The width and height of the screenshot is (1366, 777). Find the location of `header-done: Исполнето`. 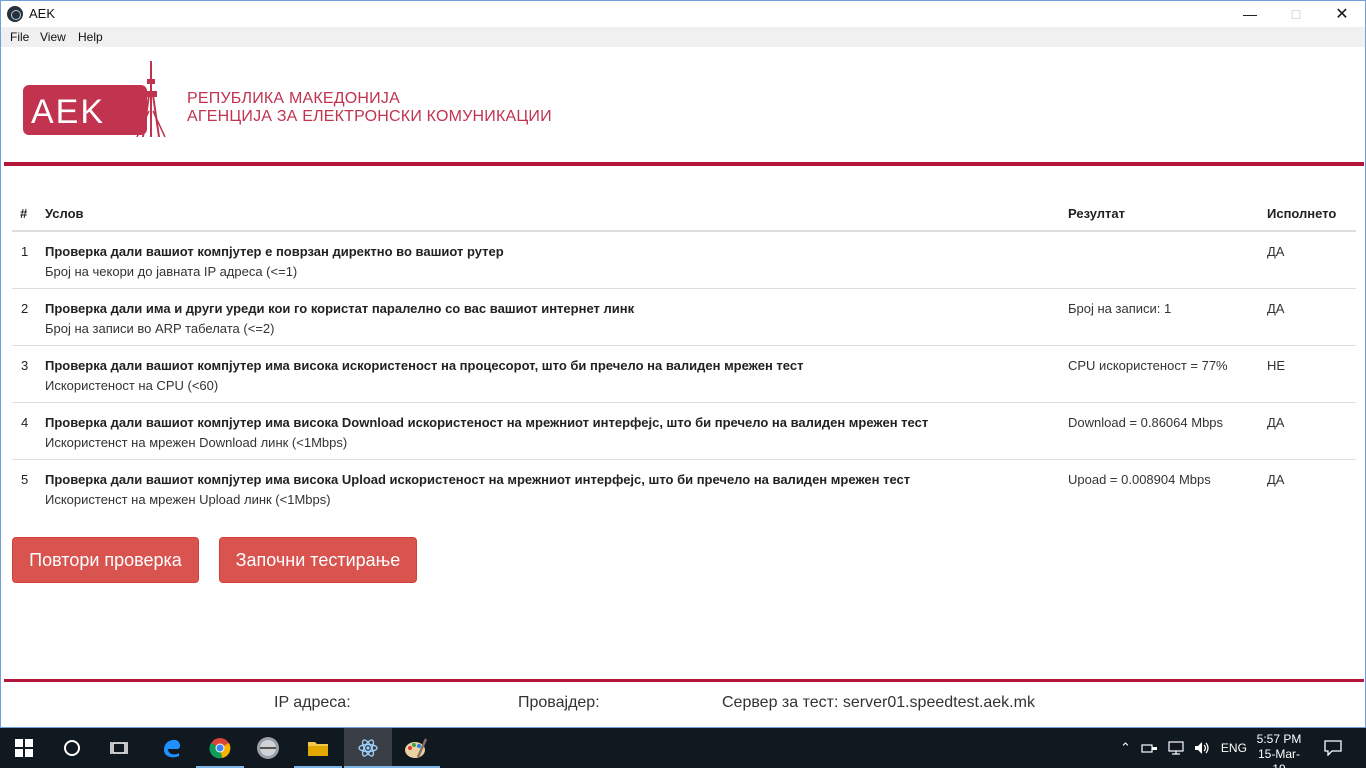

header-done: Исполнето is located at coordinates (1302, 213).